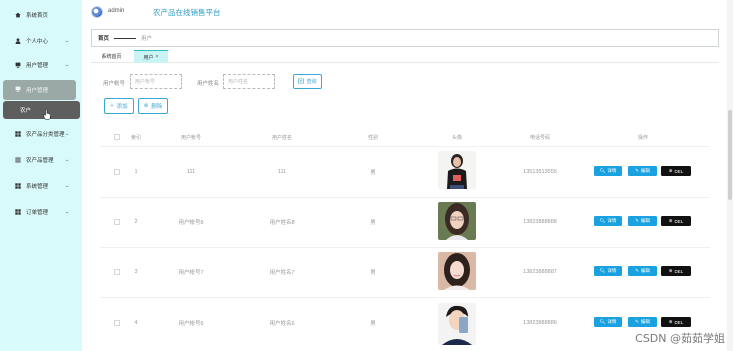 The height and width of the screenshot is (351, 733). I want to click on sidebar-item-home: 系统首页, so click(41, 15).